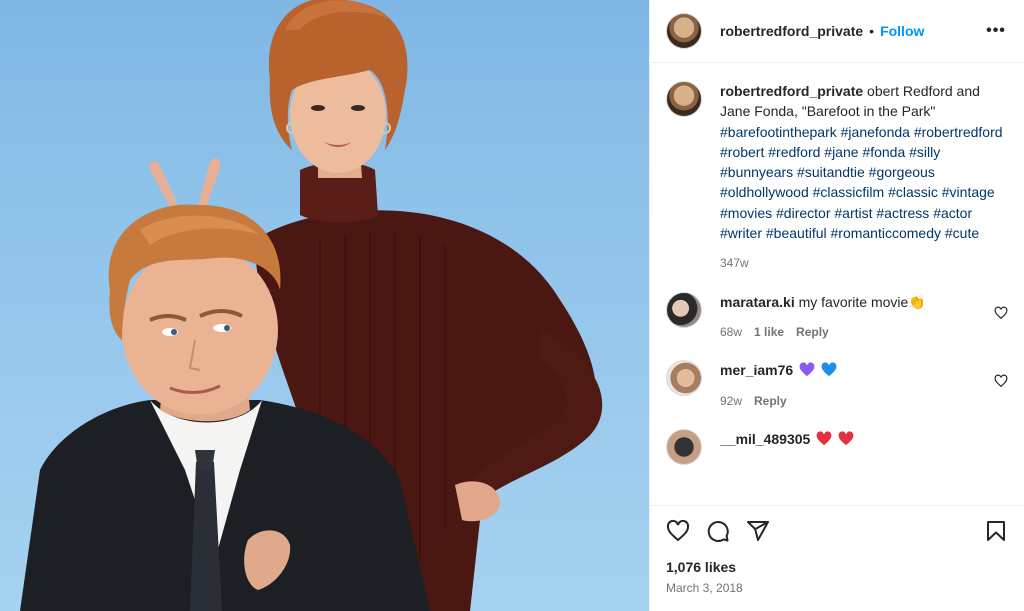 Image resolution: width=1024 pixels, height=611 pixels. I want to click on heart-icon, so click(678, 531).